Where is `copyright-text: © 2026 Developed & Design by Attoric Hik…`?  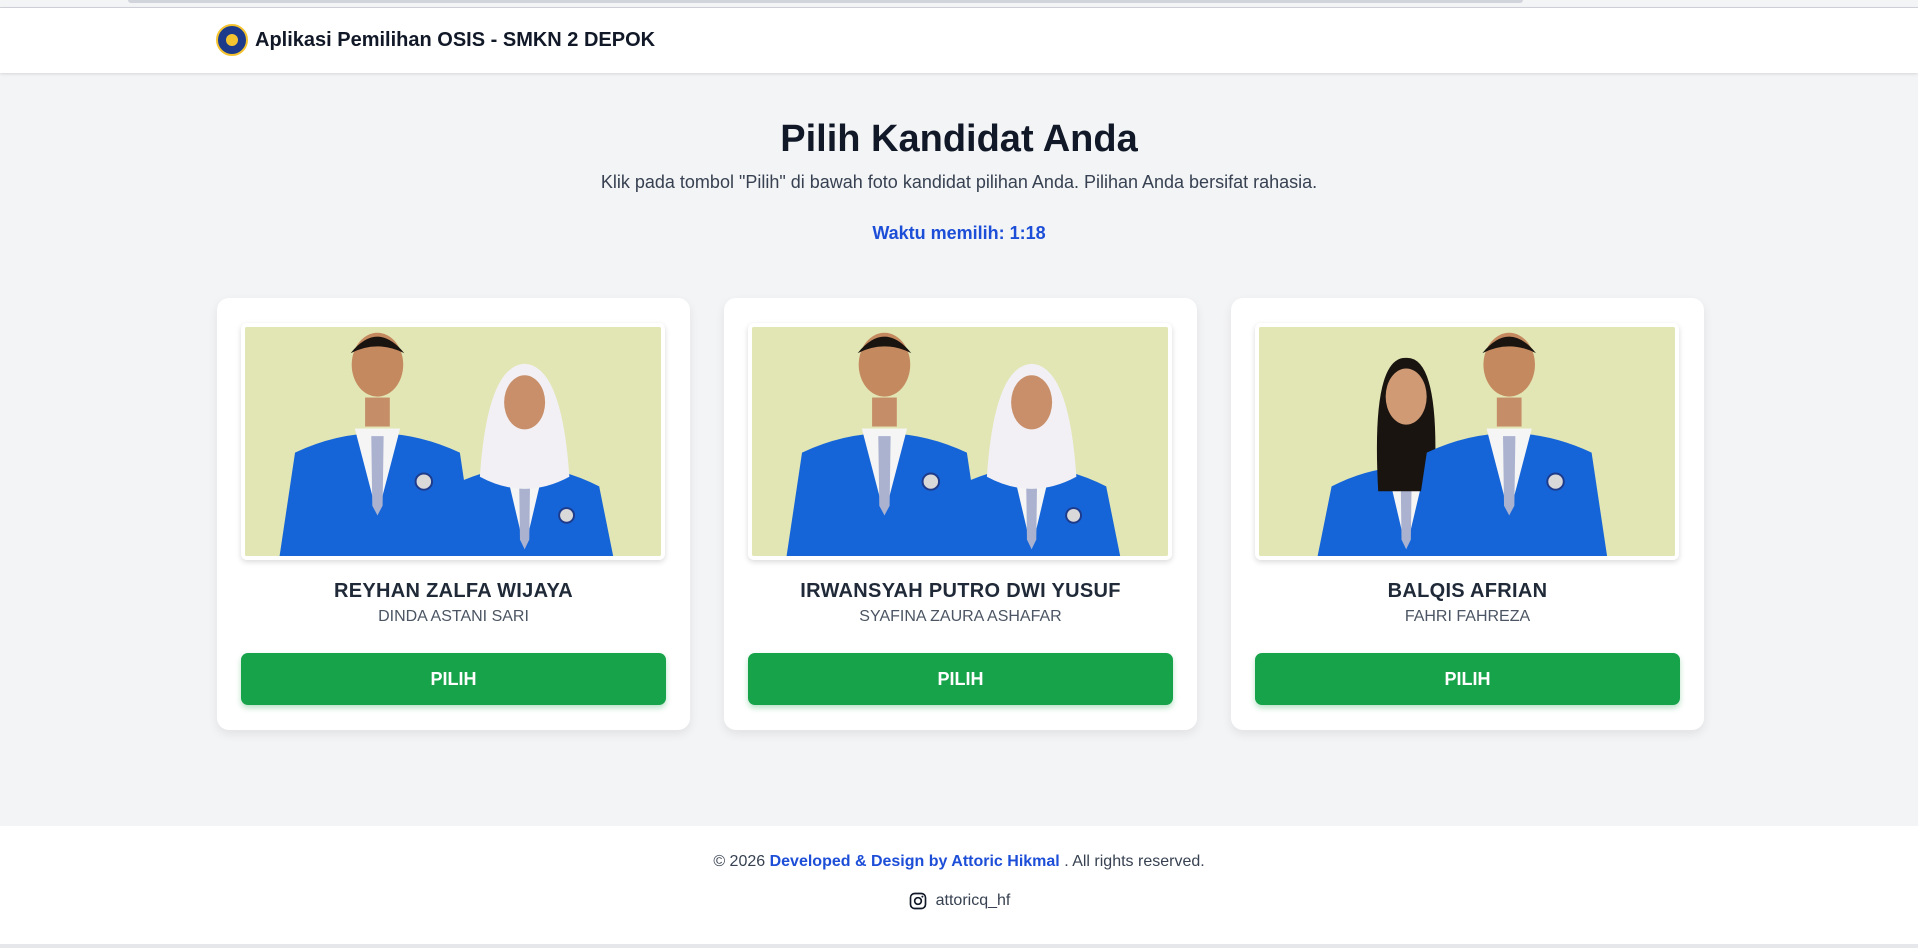
copyright-text: © 2026 Developed & Design by Attoric Hik… is located at coordinates (959, 862).